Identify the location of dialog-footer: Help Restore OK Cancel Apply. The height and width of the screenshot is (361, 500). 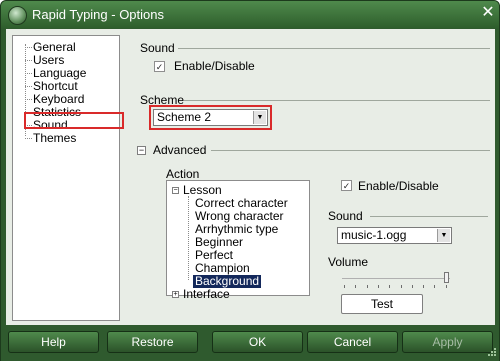
(250, 343).